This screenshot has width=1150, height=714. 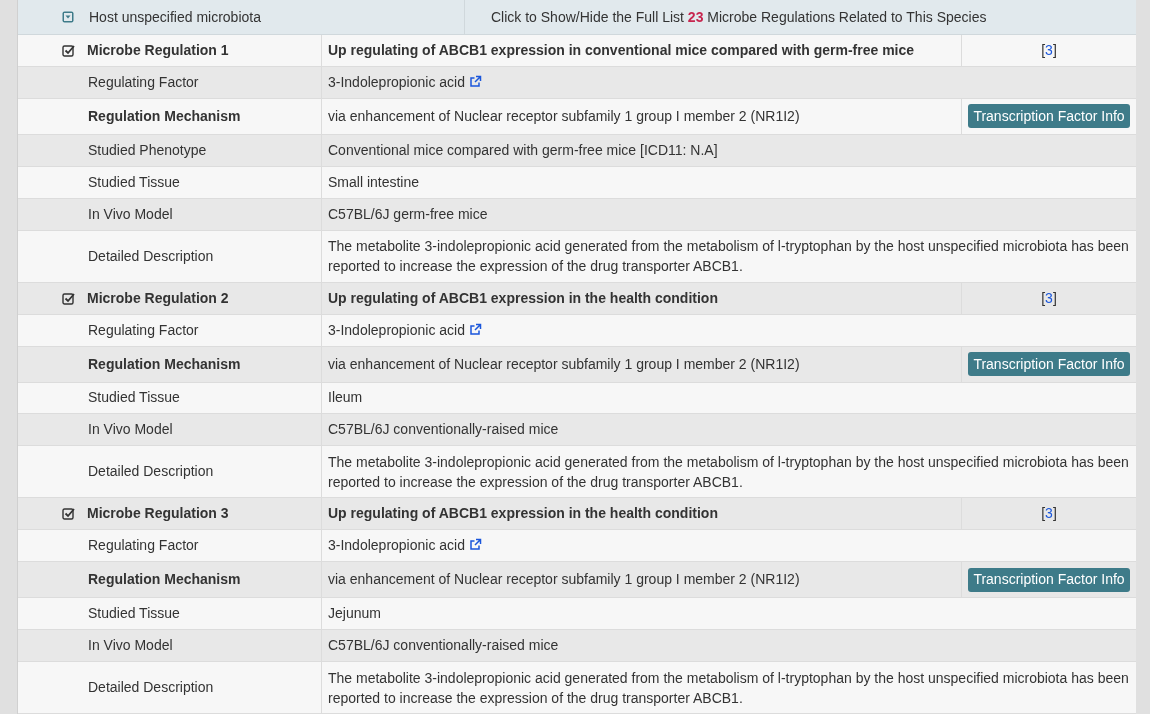 What do you see at coordinates (374, 182) in the screenshot?
I see `field-value: Small intestine` at bounding box center [374, 182].